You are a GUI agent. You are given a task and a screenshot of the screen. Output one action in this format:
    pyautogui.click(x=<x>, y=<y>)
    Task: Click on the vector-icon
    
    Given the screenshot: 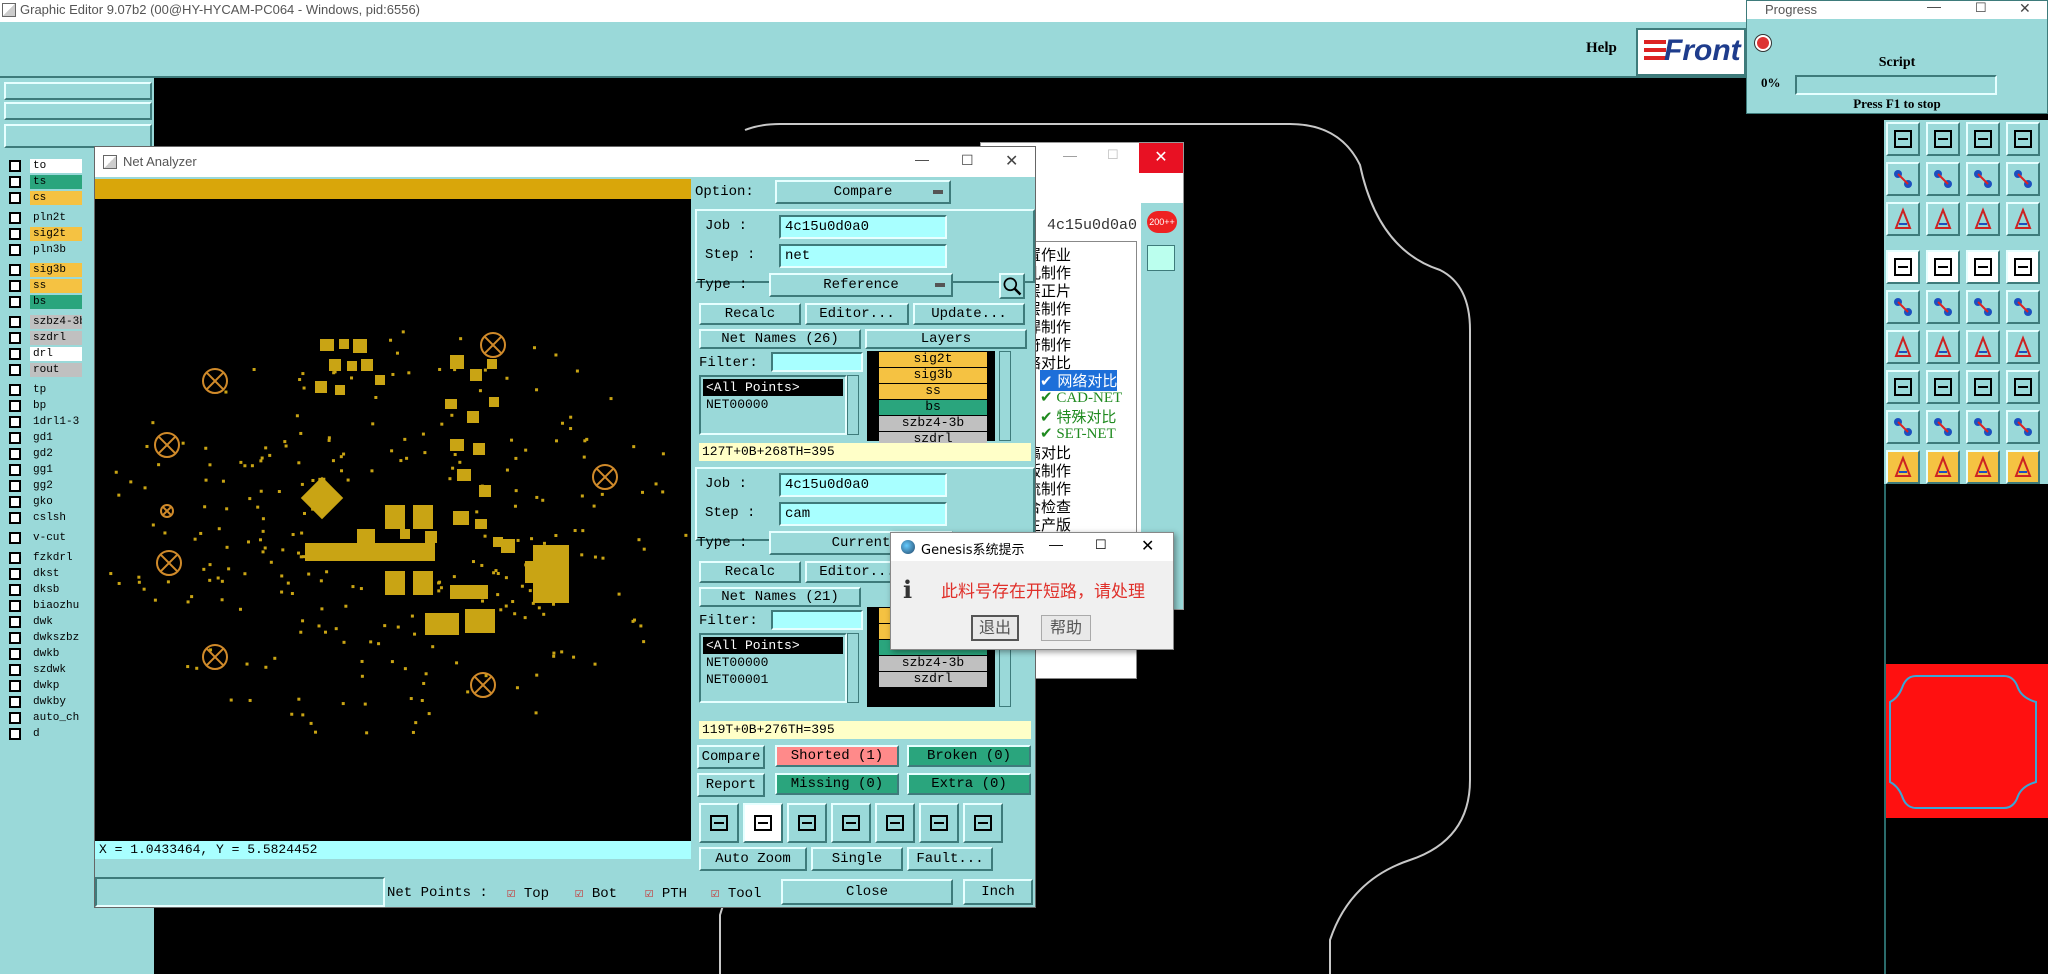 What is the action you would take?
    pyautogui.click(x=1983, y=307)
    